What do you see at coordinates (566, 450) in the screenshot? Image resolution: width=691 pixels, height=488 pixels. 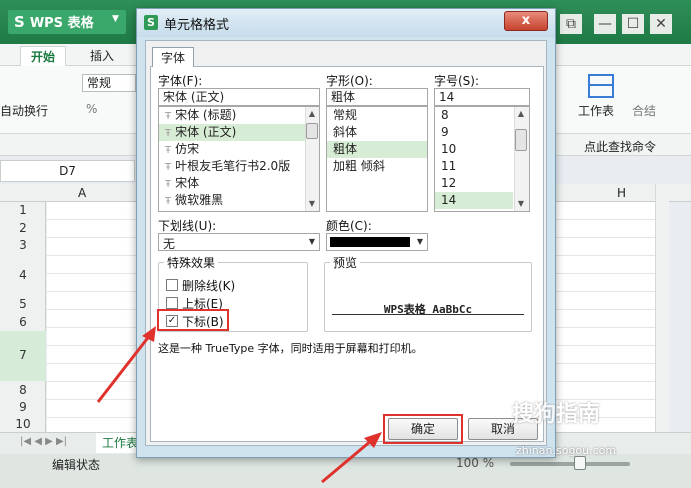 I see `watermark-url: zhinan.sogou.com` at bounding box center [566, 450].